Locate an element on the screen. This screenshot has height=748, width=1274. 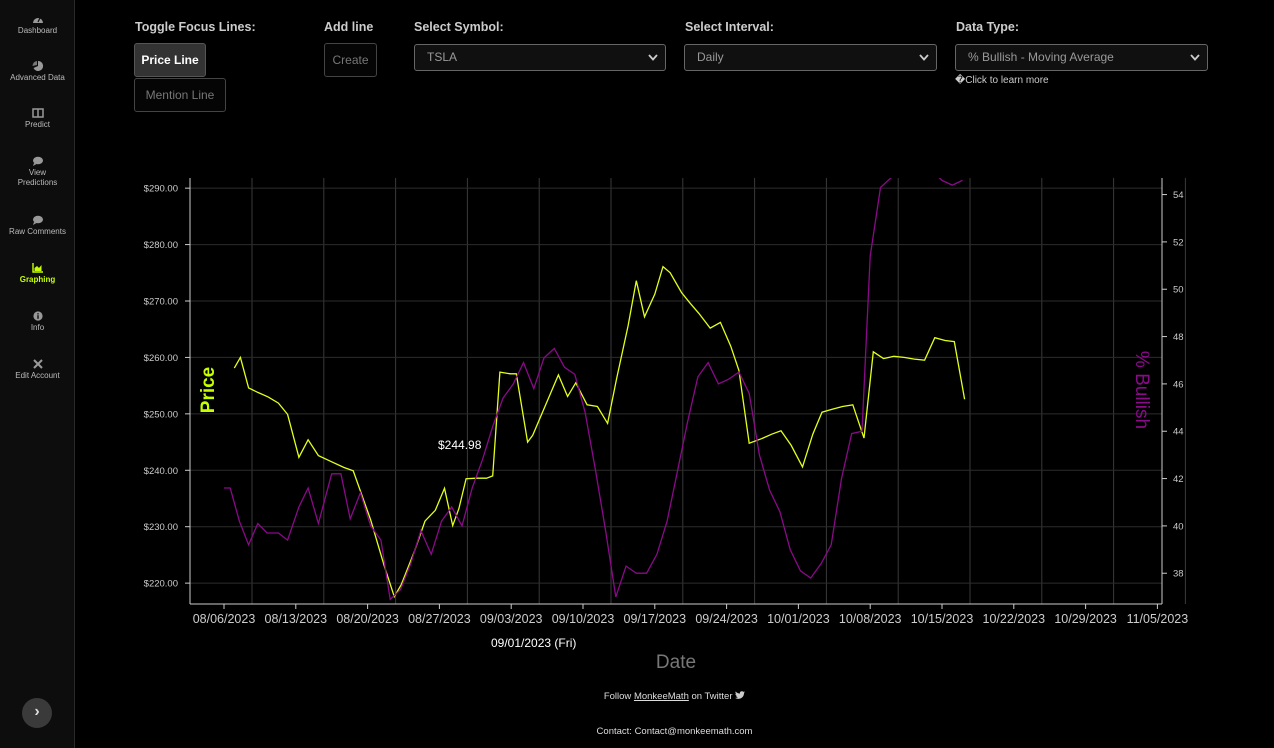
y-right-tick-label: 54 is located at coordinates (1178, 195).